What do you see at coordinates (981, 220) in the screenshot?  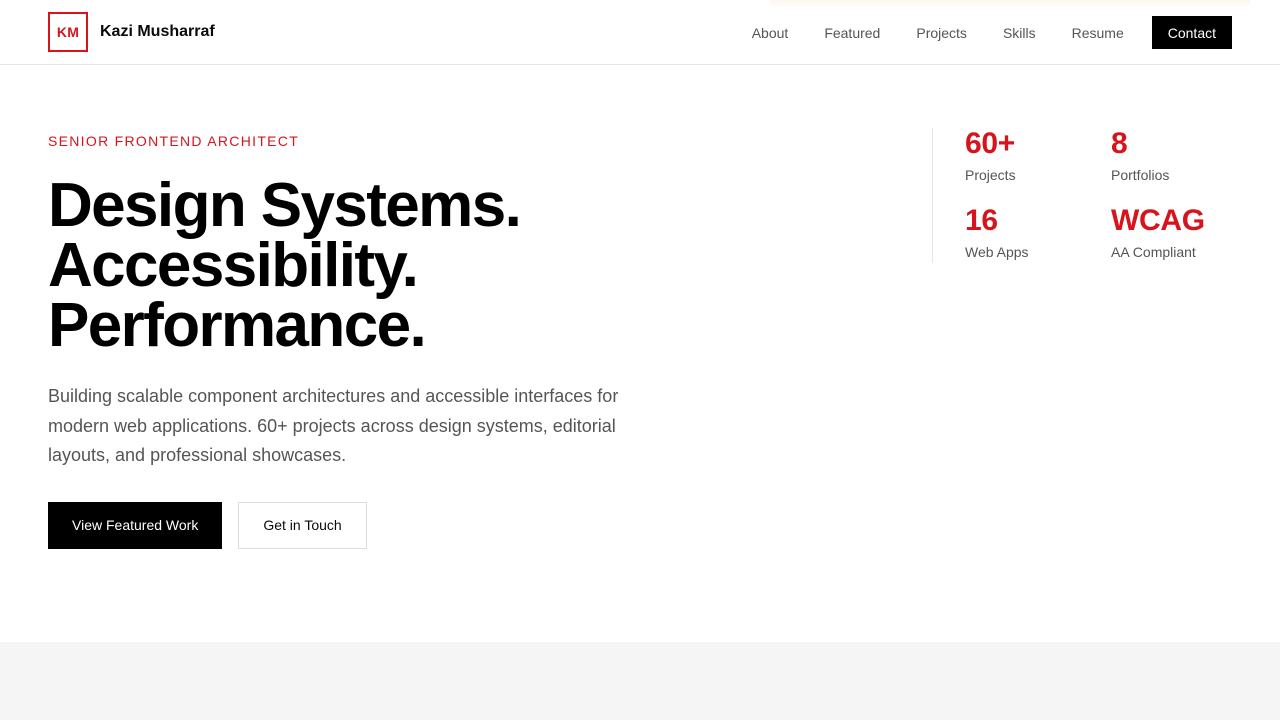 I see `stat-value: 16` at bounding box center [981, 220].